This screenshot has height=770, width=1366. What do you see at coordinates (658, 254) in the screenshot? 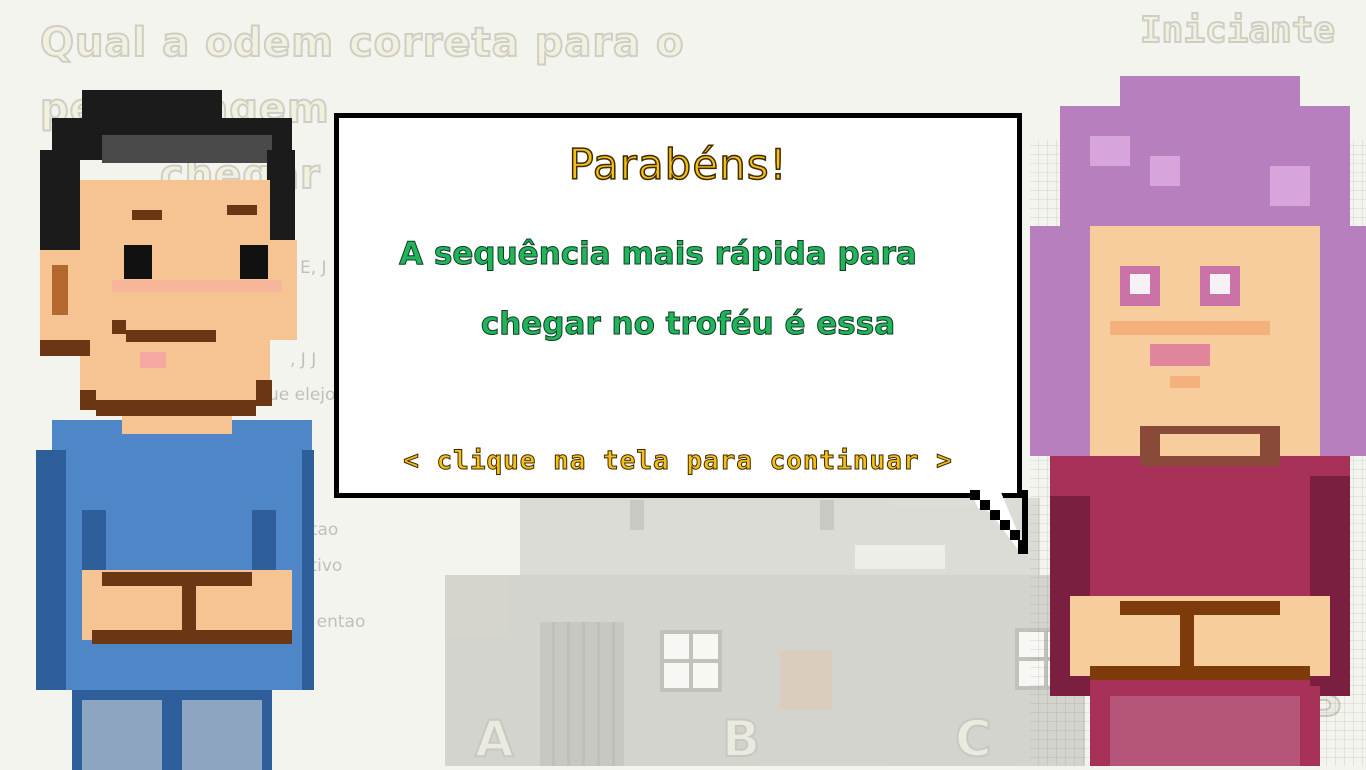
I see `dialog-message-line-1: A sequência mais rápida para` at bounding box center [658, 254].